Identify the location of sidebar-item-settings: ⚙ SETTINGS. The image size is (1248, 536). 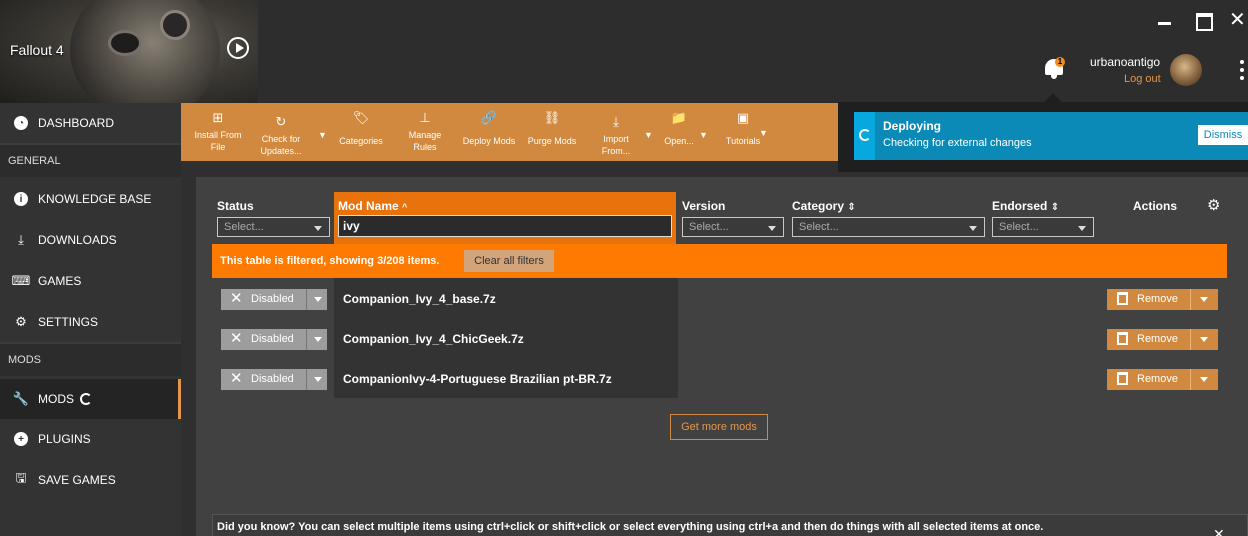
(90, 322).